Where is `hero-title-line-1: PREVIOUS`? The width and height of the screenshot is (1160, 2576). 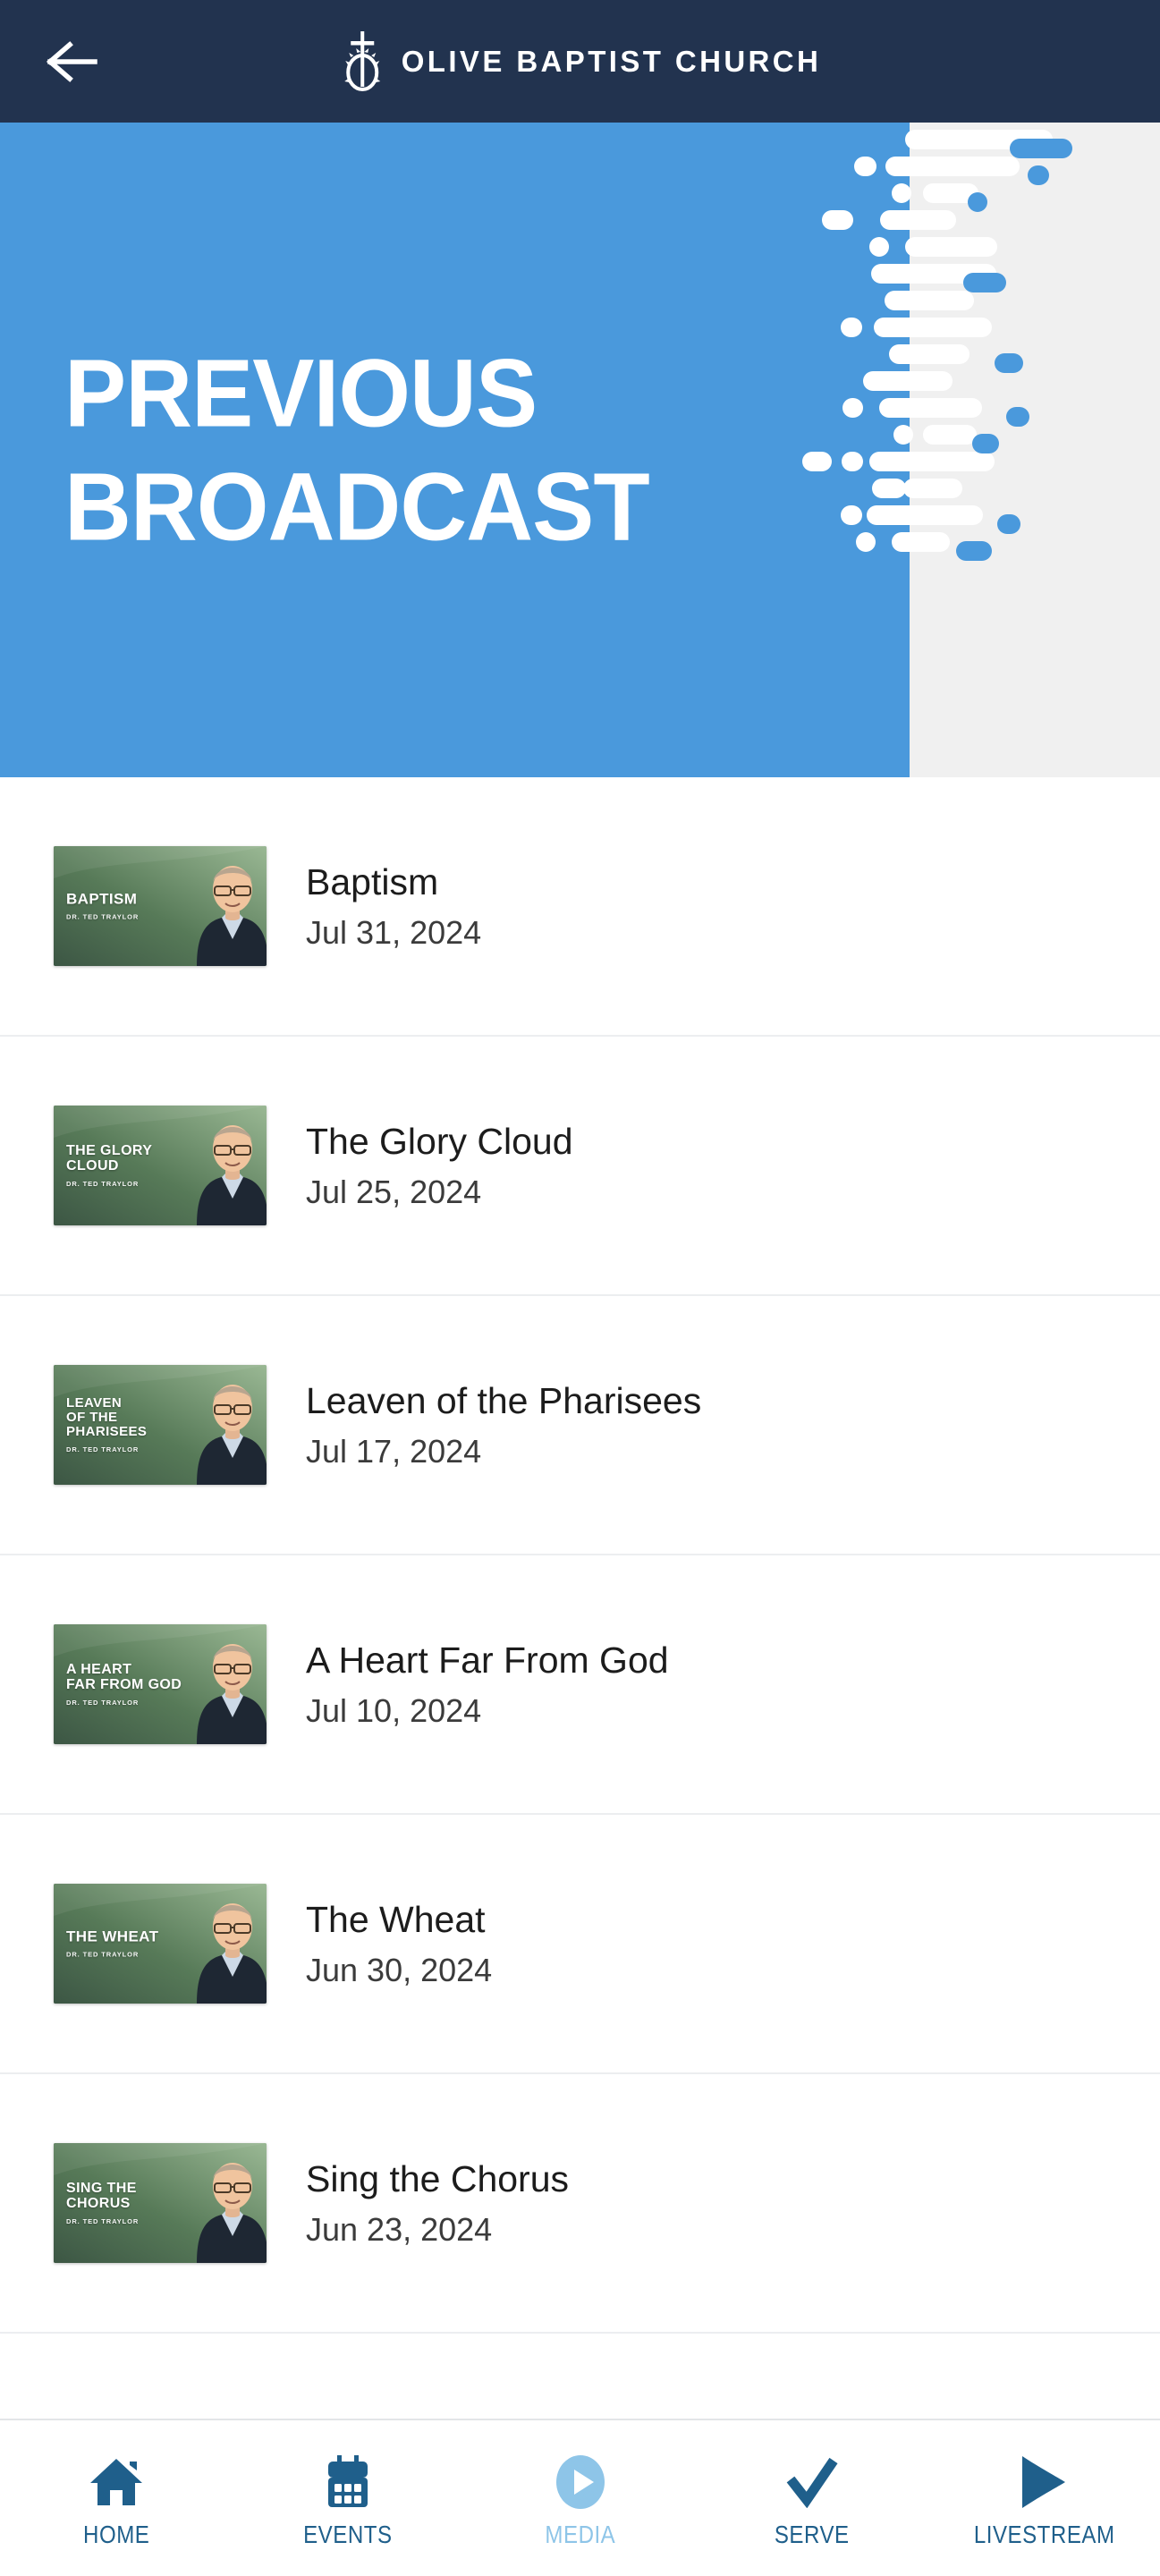
hero-title-line-1: PREVIOUS is located at coordinates (301, 392).